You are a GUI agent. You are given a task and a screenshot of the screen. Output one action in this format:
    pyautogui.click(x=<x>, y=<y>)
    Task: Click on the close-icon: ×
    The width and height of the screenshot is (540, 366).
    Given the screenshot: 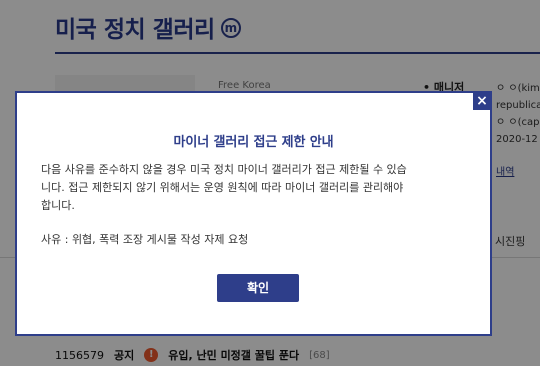 What is the action you would take?
    pyautogui.click(x=482, y=101)
    